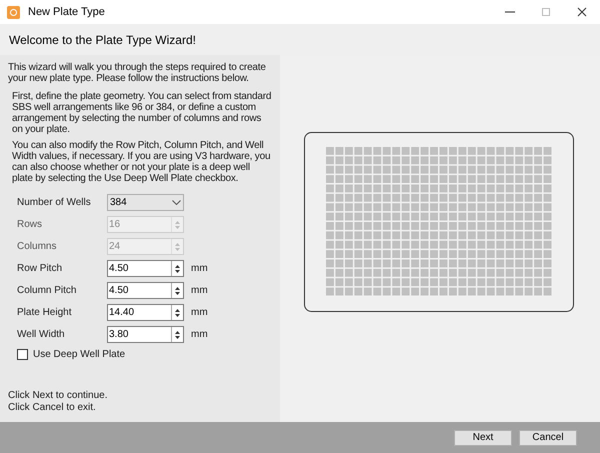 The width and height of the screenshot is (600, 453). Describe the element at coordinates (142, 113) in the screenshot. I see `instruction-text: First, define the plate geometry. You can select from standard SBS well arrangements like 96 or 384, or define a custom arrangement by selecting the number of columns and rows on your plate.` at that location.